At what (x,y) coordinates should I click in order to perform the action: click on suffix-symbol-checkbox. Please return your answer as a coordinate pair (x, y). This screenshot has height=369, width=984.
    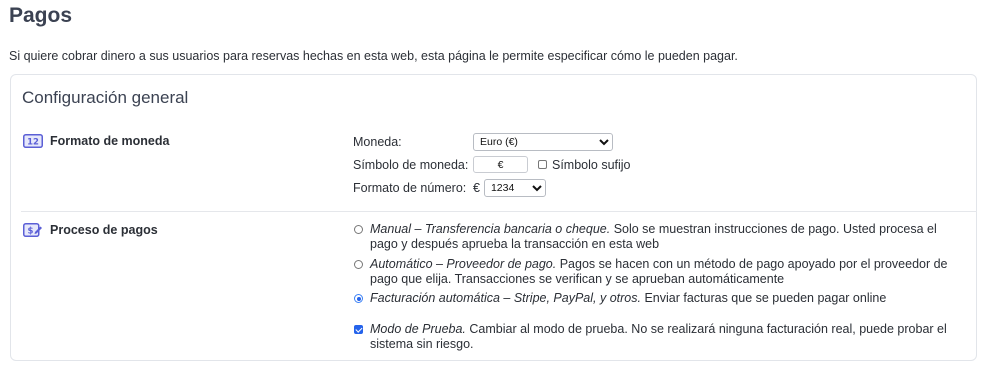
    Looking at the image, I should click on (542, 164).